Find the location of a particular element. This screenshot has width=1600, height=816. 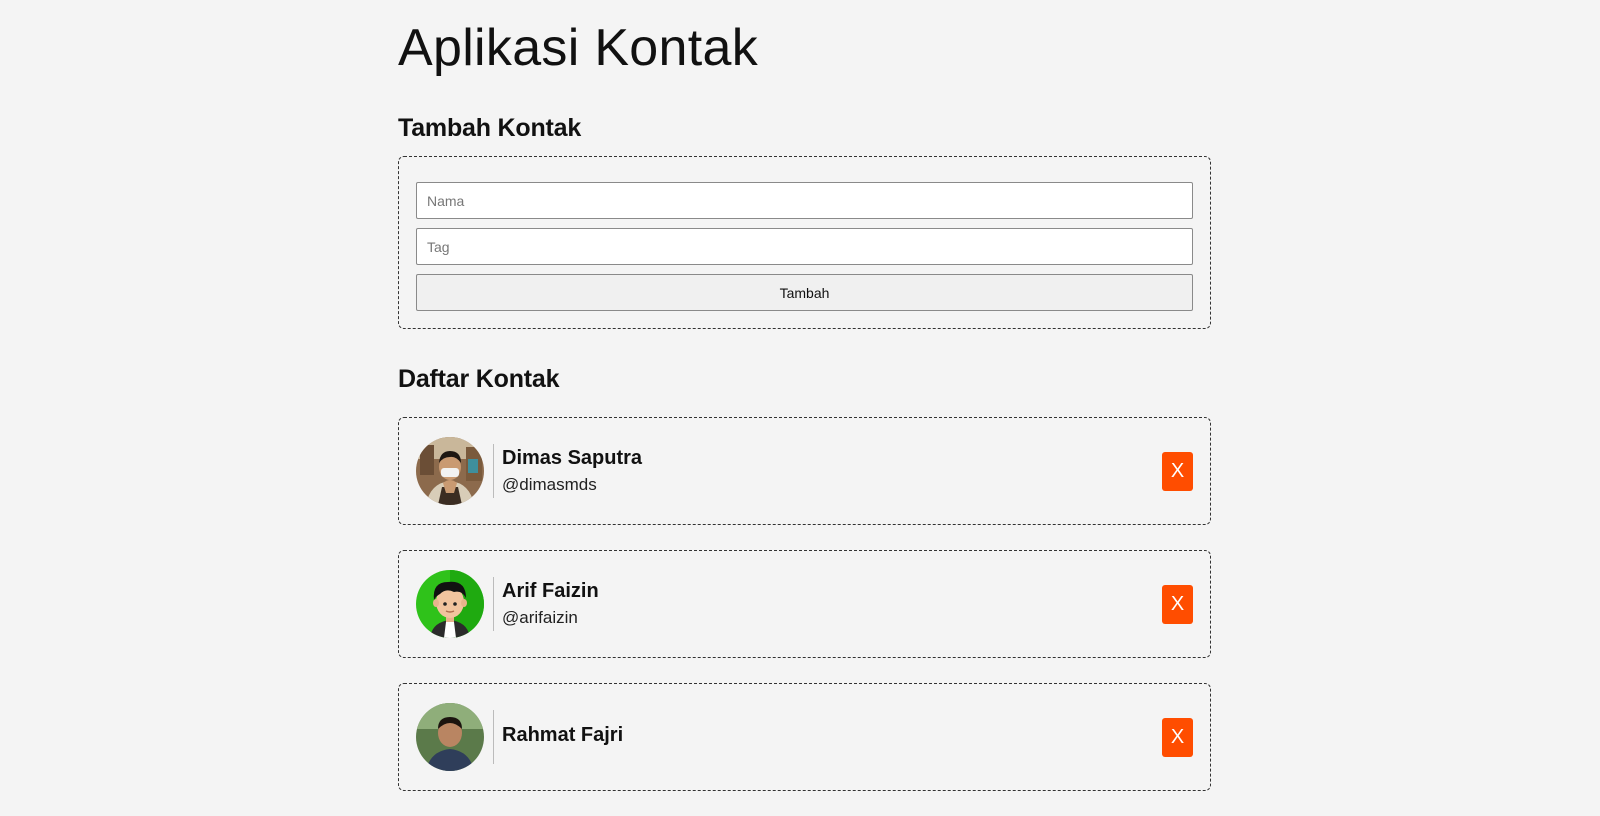

add-contact-form: Tambah is located at coordinates (804, 242).